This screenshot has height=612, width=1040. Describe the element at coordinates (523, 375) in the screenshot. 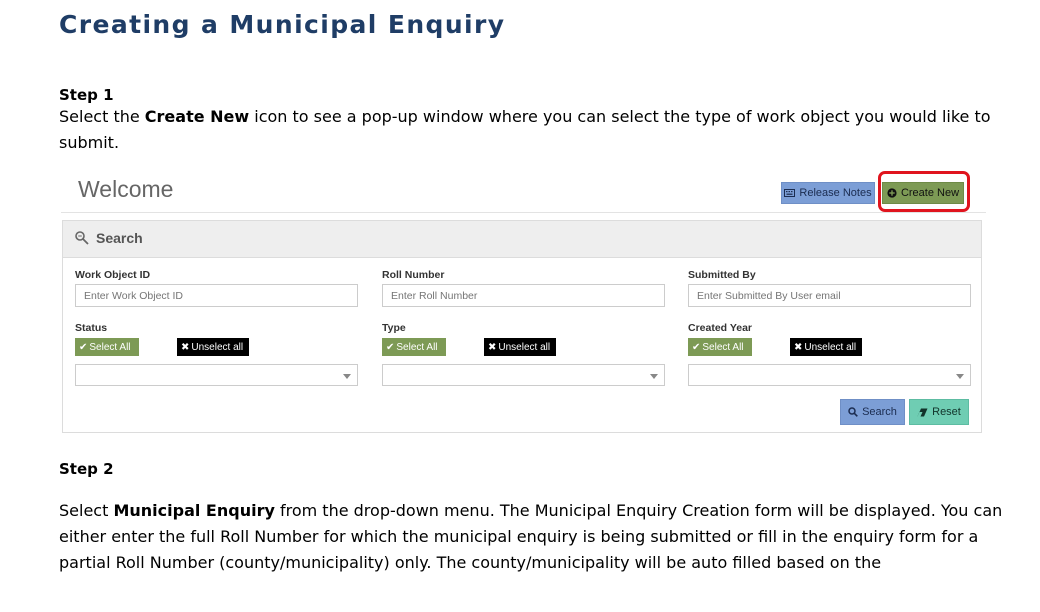

I see `type-dropdown` at that location.